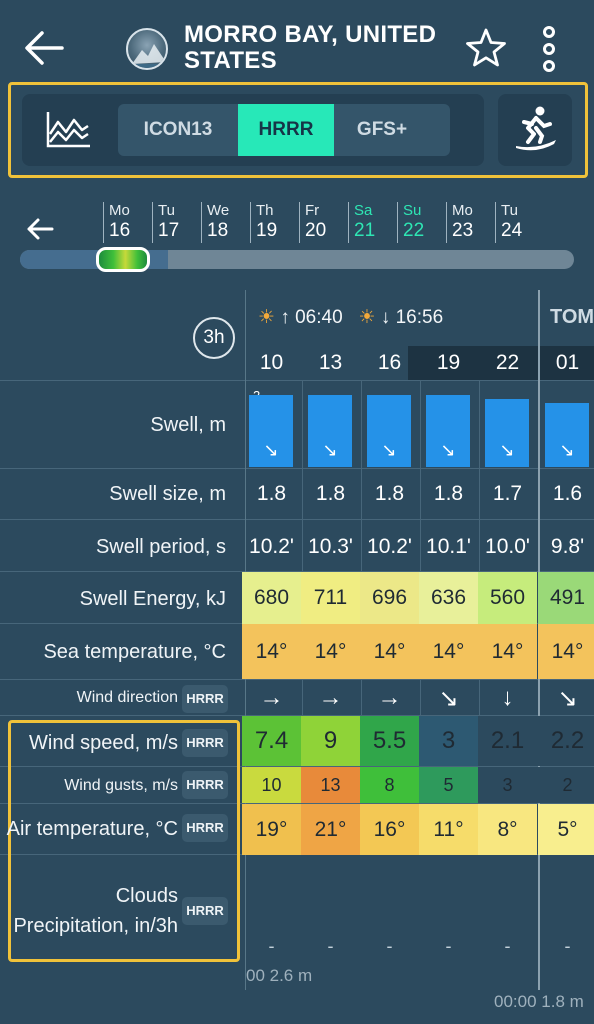  What do you see at coordinates (175, 222) in the screenshot?
I see `day-item: Tu 17` at bounding box center [175, 222].